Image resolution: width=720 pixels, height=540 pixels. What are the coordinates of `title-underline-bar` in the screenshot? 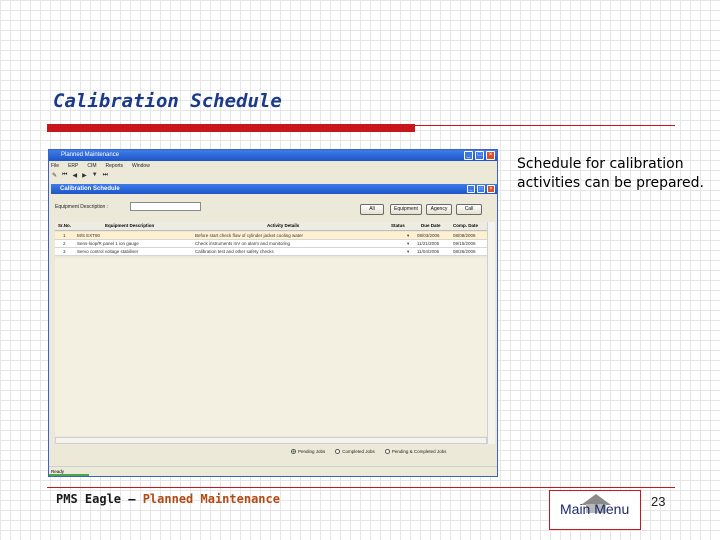 It's located at (231, 128).